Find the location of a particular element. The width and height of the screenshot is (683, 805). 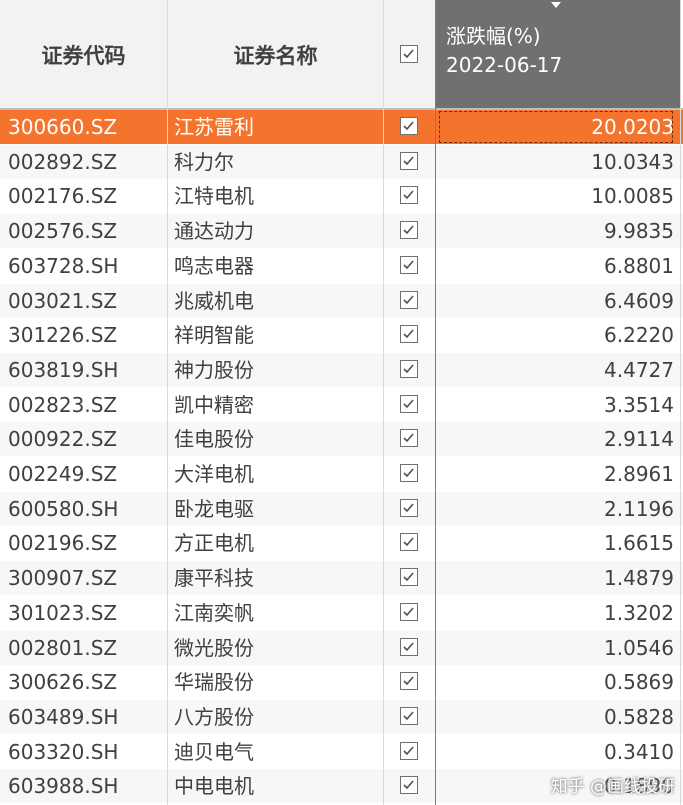

table-row: 300907.SZ 康平科技 1.4879 is located at coordinates (341, 578).